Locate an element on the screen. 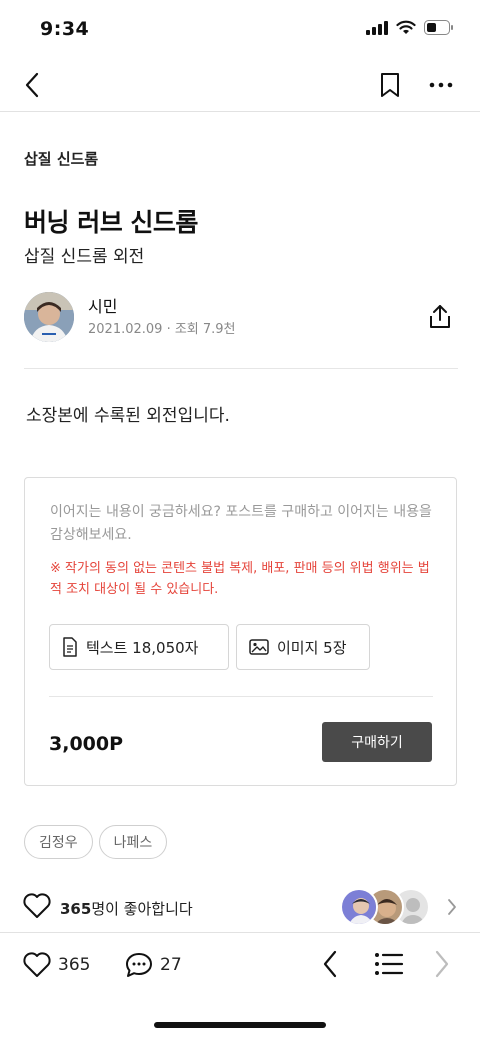  likes-count: 365 is located at coordinates (76, 909).